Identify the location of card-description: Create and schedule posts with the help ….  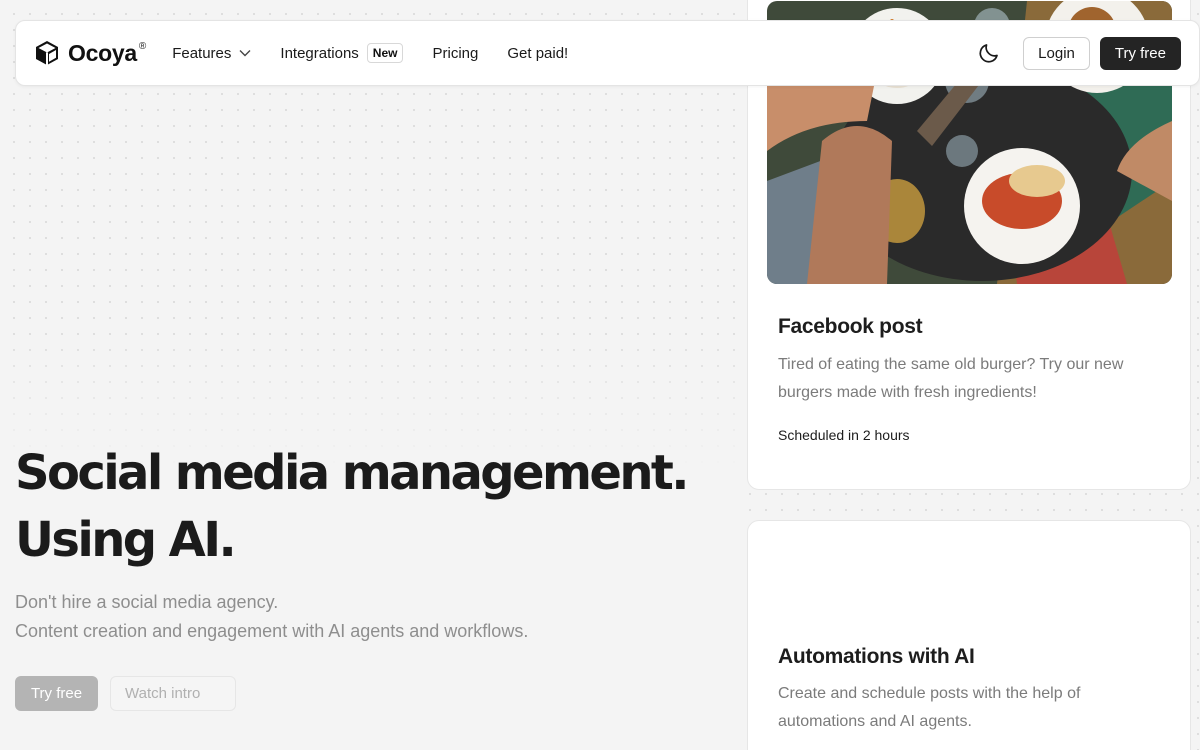
(929, 707).